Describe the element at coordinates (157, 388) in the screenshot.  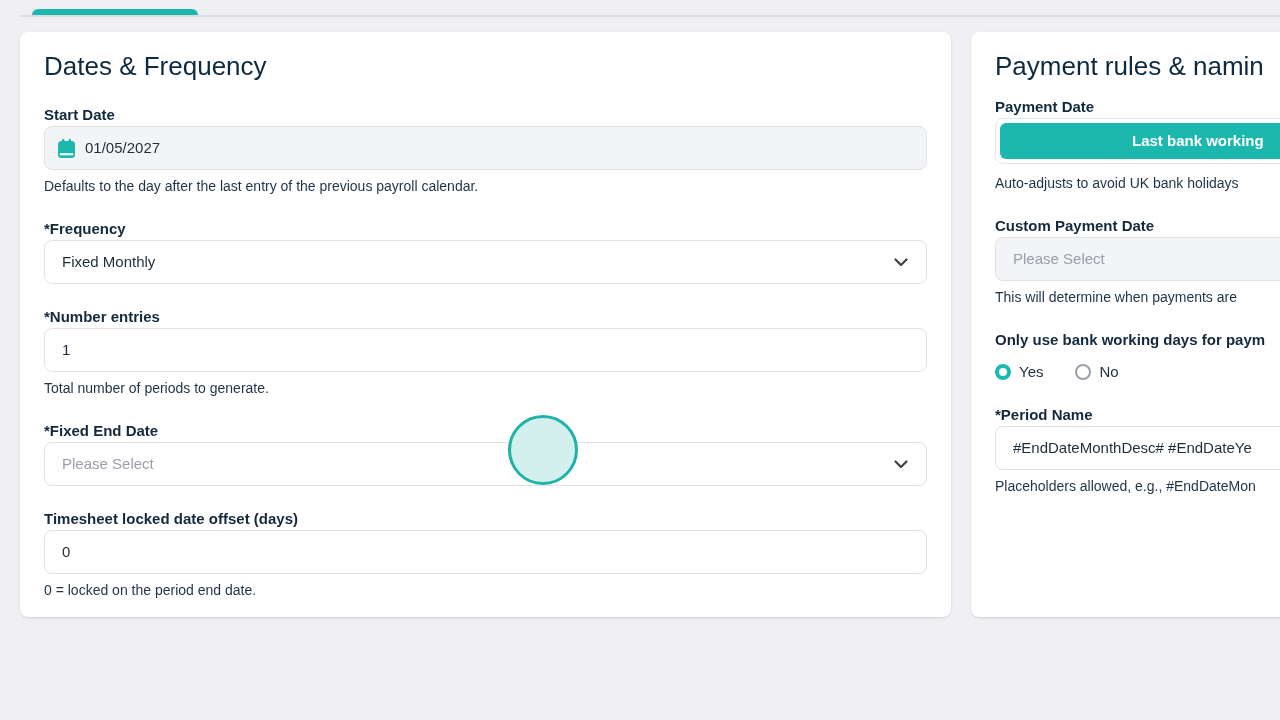
I see `help-text: Total number of periods to generate.` at that location.